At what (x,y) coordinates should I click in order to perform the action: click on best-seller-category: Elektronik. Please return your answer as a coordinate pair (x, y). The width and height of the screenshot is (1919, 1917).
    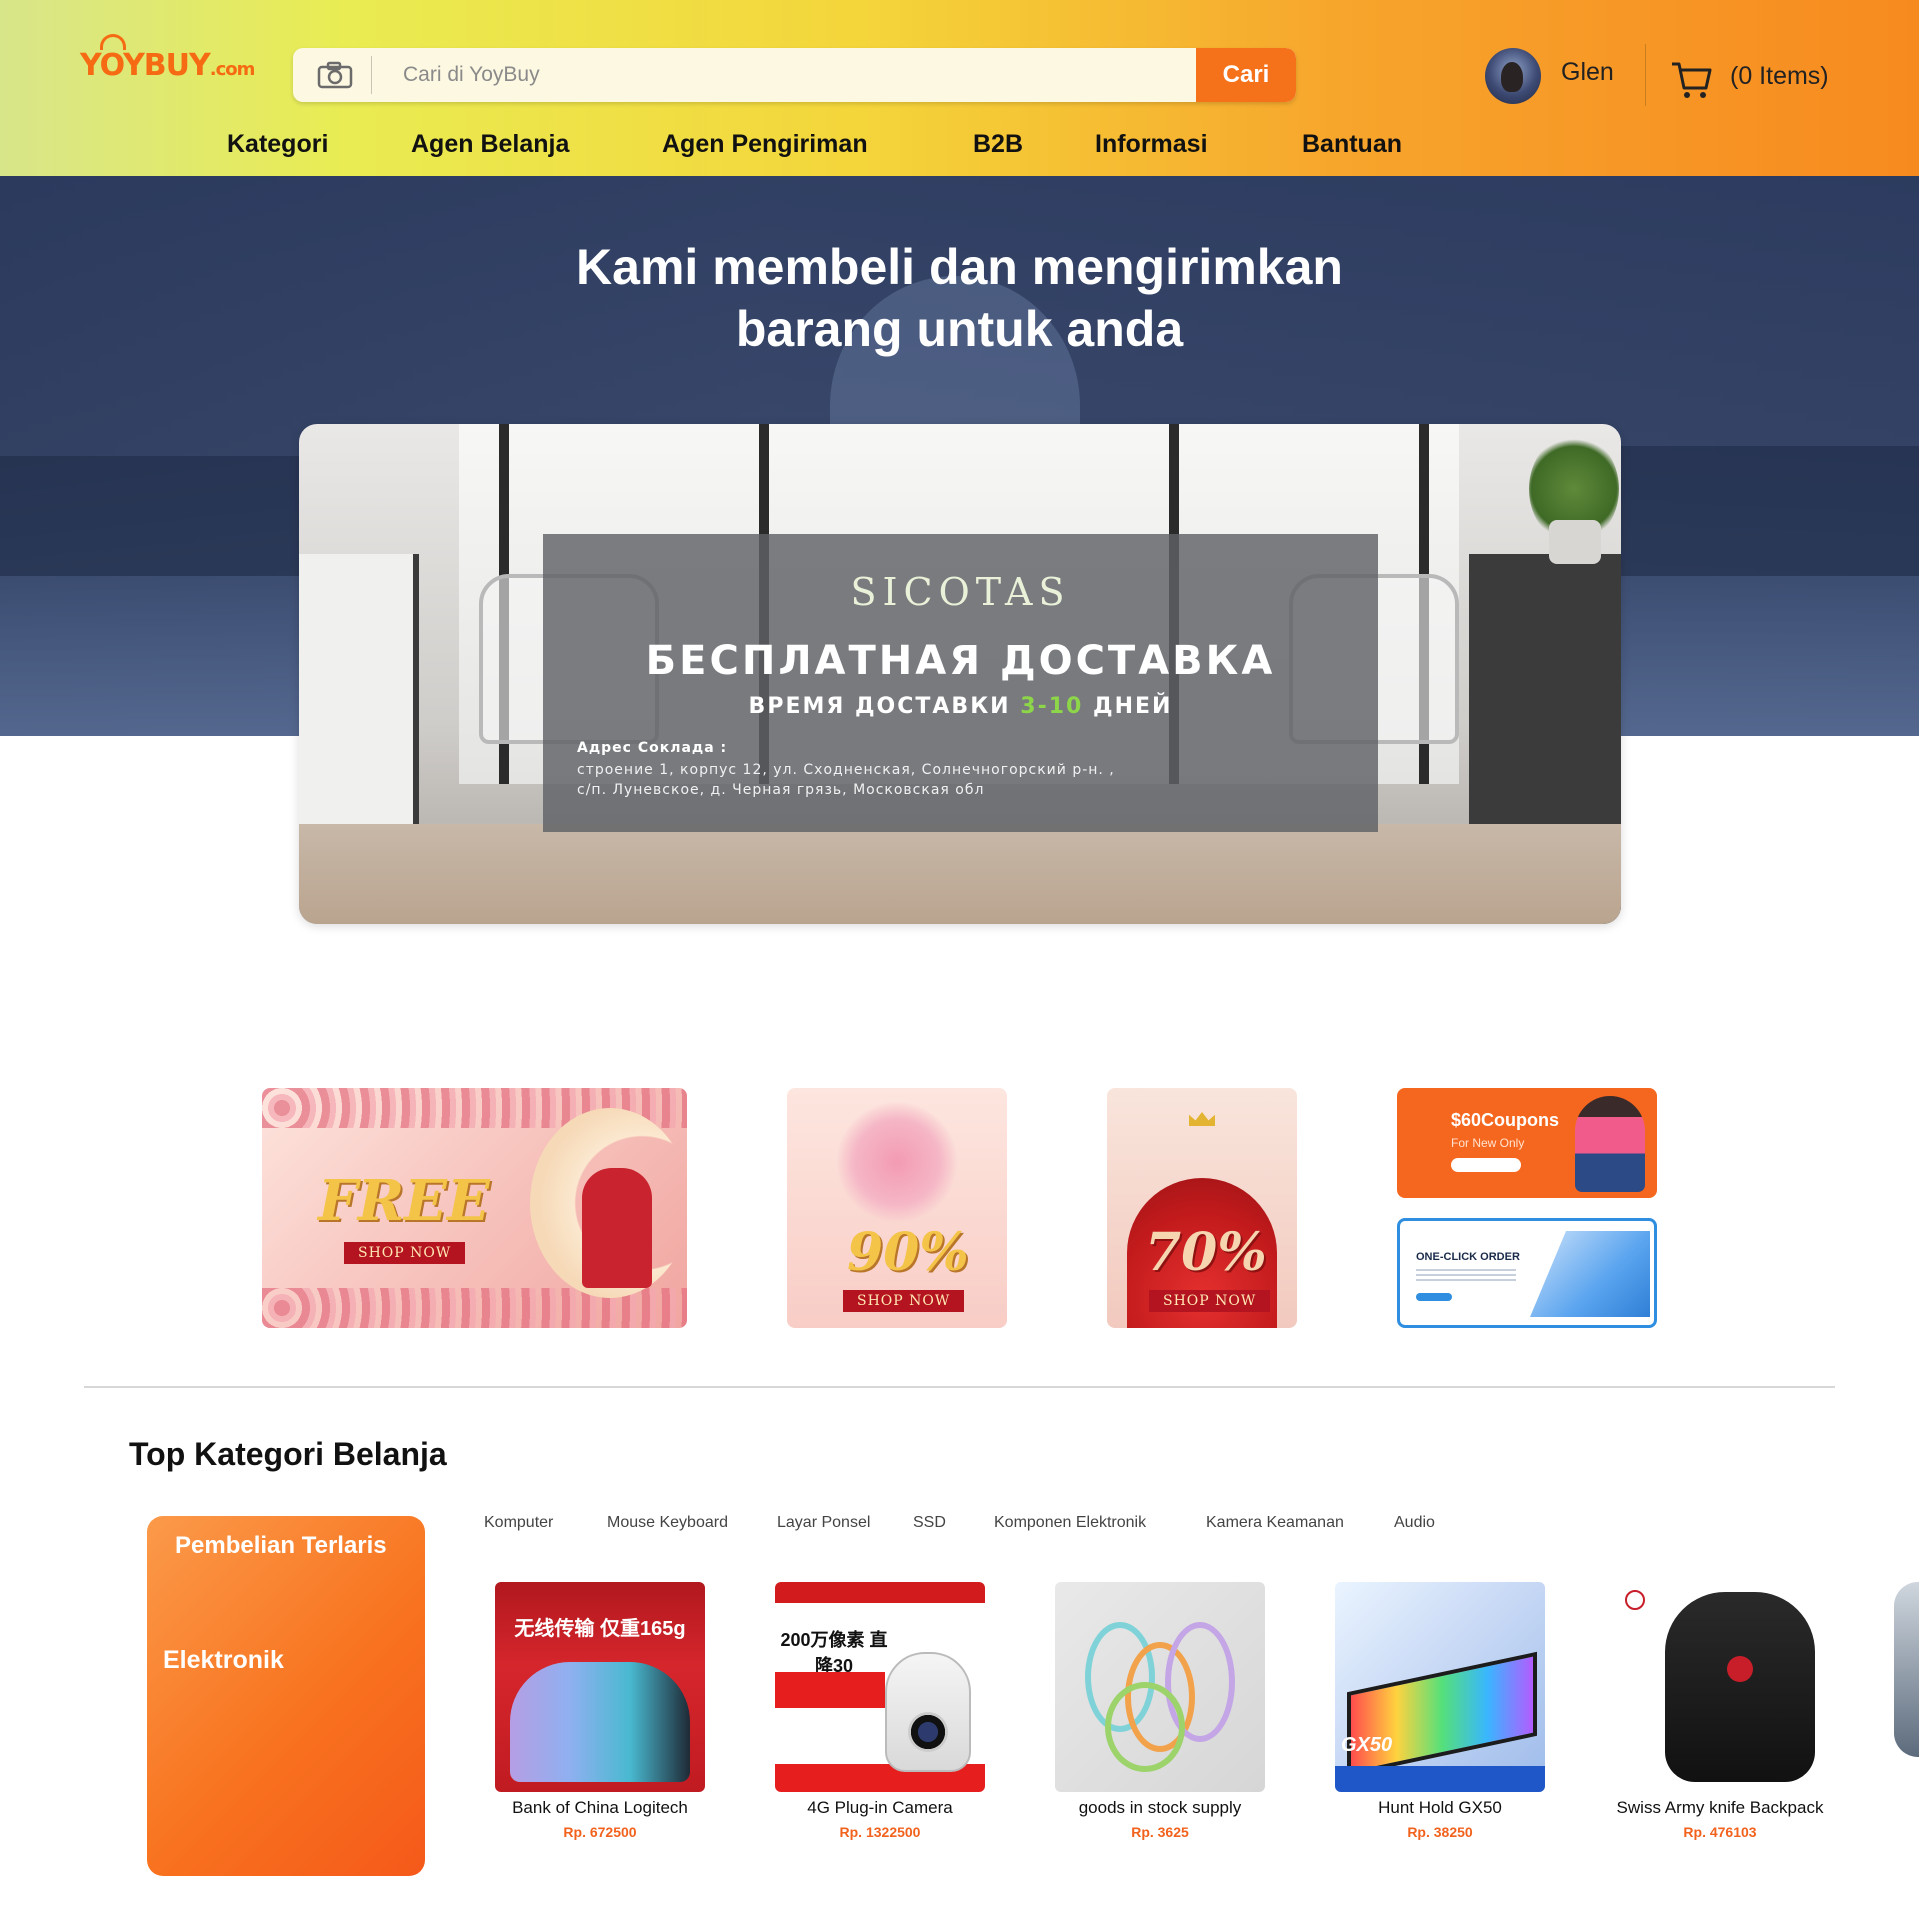
    Looking at the image, I should click on (223, 1660).